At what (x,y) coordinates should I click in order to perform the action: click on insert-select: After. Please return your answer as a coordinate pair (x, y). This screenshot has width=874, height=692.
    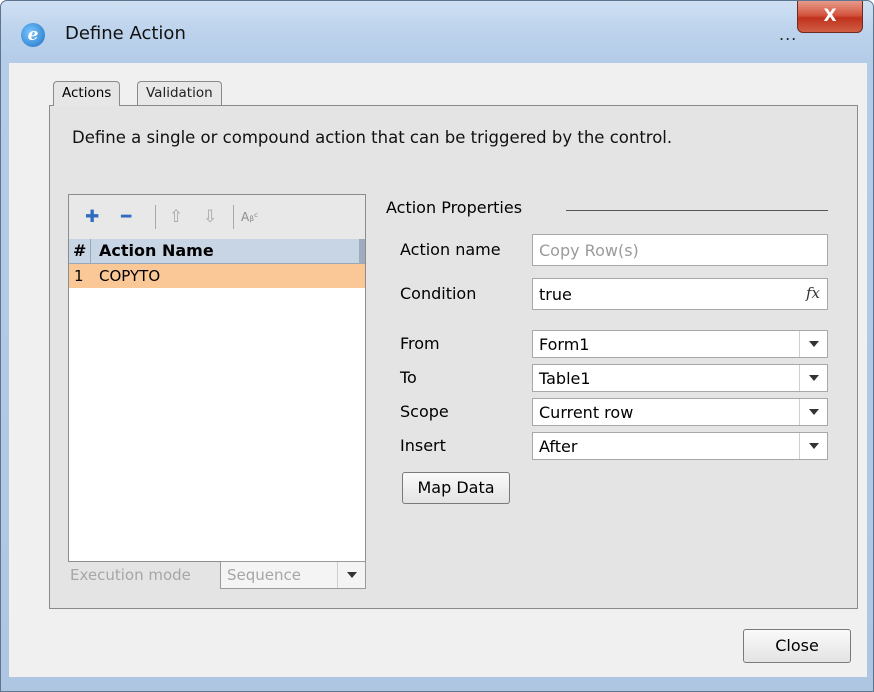
    Looking at the image, I should click on (680, 446).